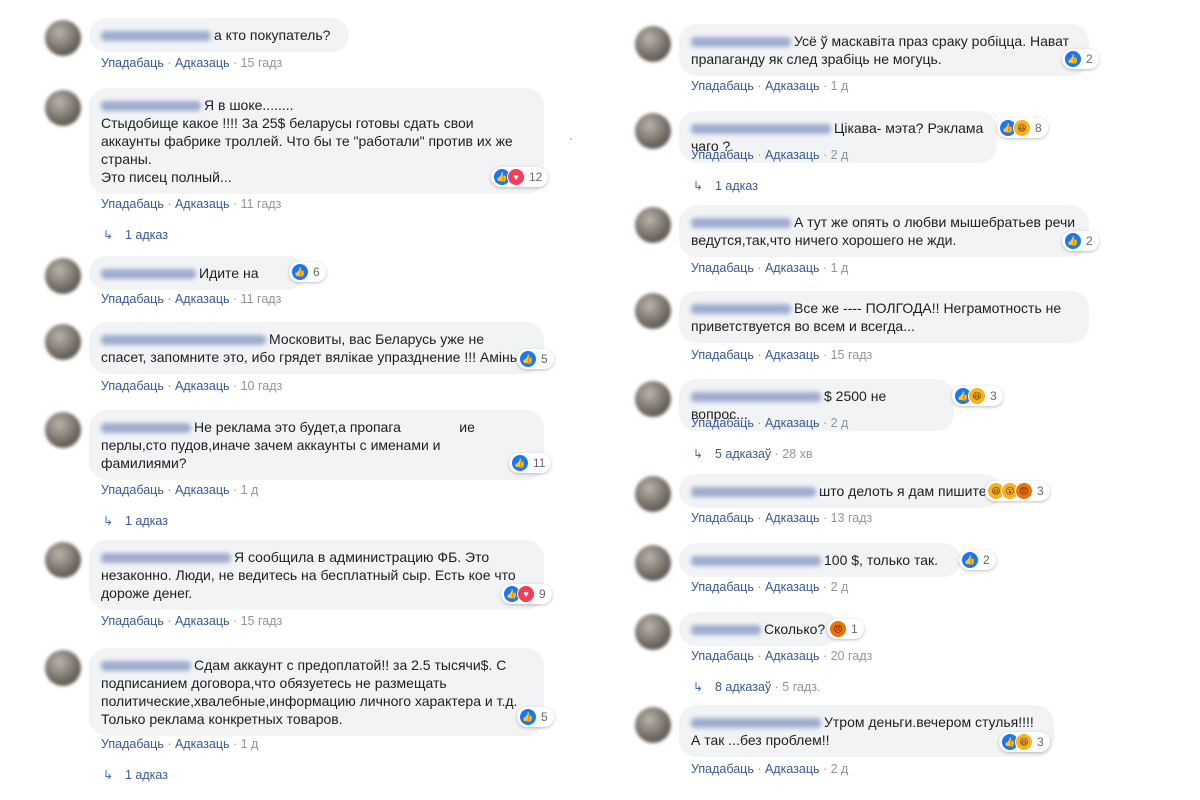 The width and height of the screenshot is (1200, 800). Describe the element at coordinates (146, 775) in the screenshot. I see `replies-count-label: 1 адказ` at that location.